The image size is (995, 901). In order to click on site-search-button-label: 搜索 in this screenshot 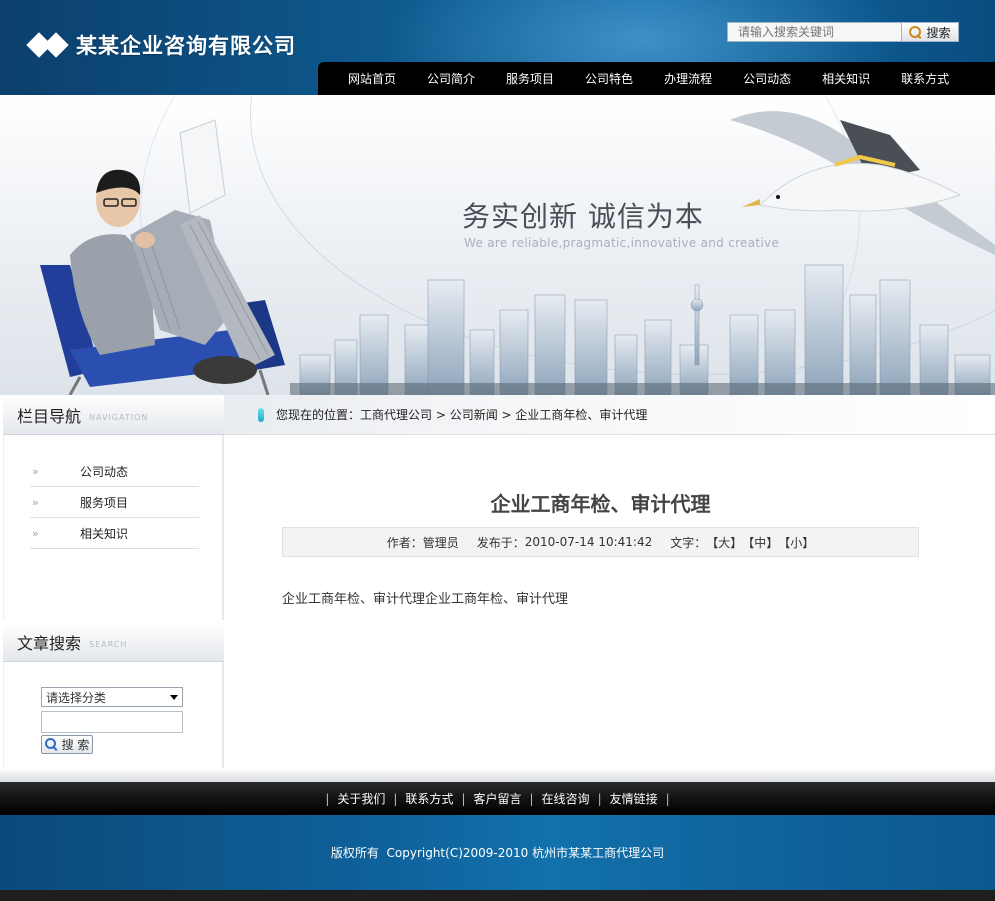, I will do `click(938, 32)`.